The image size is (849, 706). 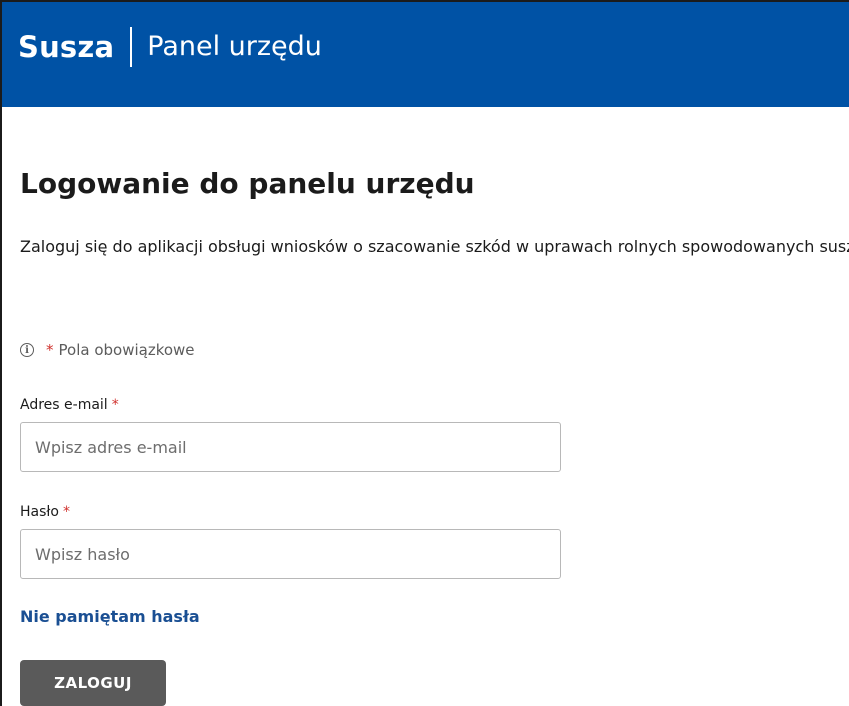 What do you see at coordinates (50, 350) in the screenshot?
I see `required-asterisk: *` at bounding box center [50, 350].